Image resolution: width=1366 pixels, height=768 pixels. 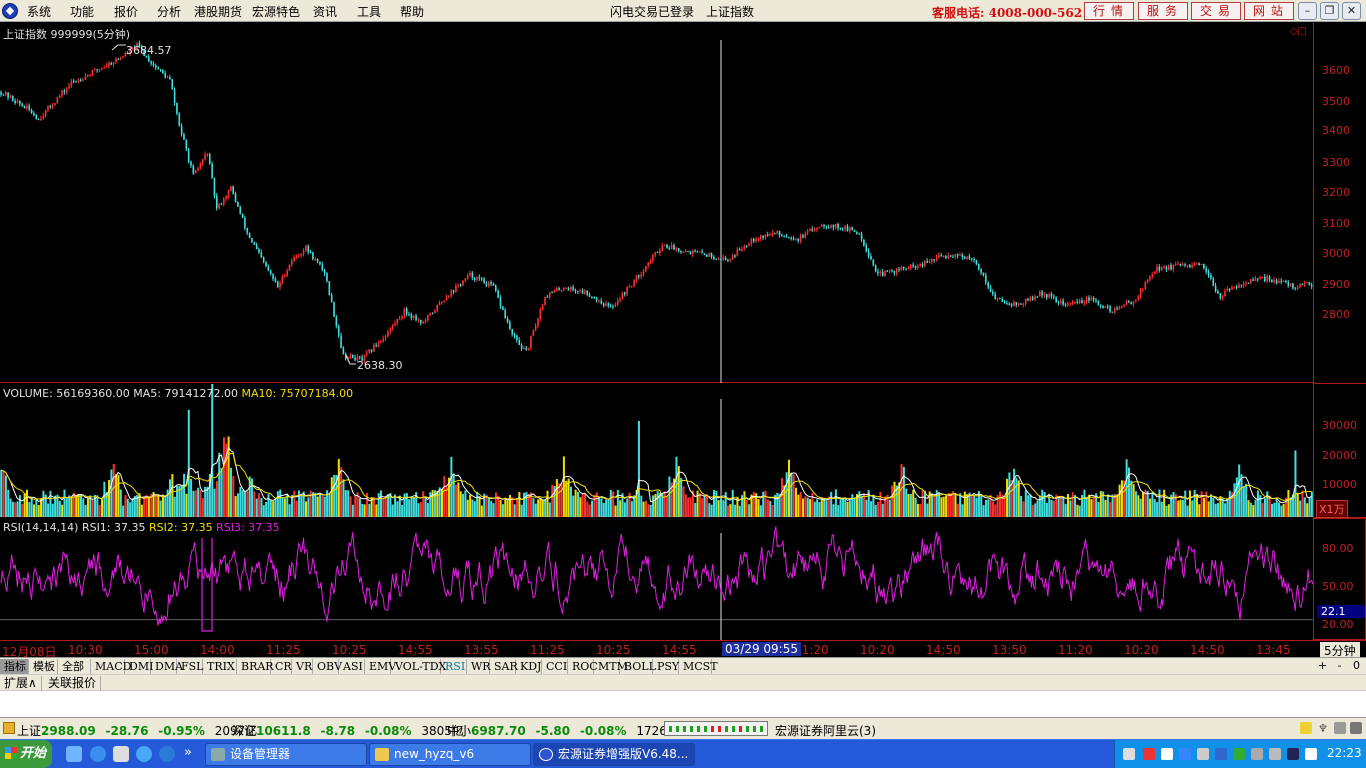 I want to click on indicator-tab-mtm: MTM, so click(x=611, y=666).